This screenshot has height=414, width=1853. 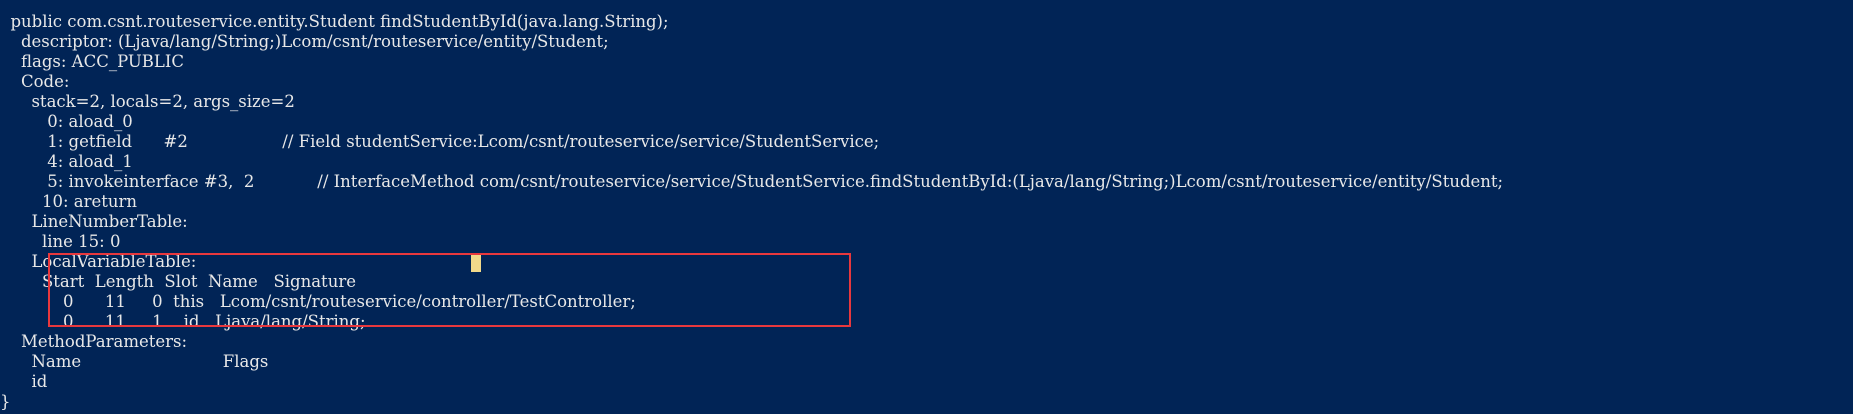 What do you see at coordinates (449, 290) in the screenshot?
I see `local-variable-table-highlight` at bounding box center [449, 290].